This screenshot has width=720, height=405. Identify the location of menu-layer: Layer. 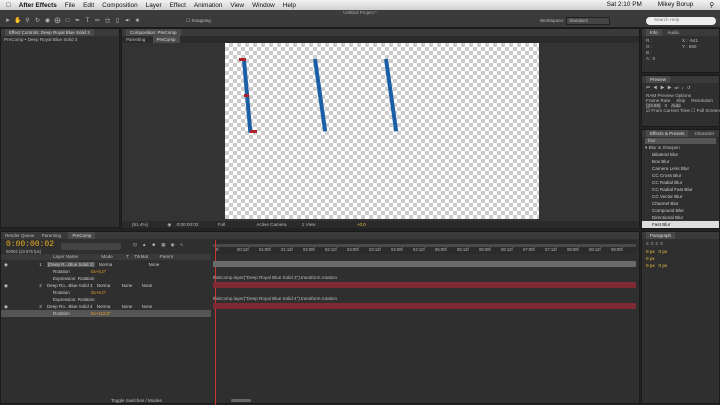
(154, 5).